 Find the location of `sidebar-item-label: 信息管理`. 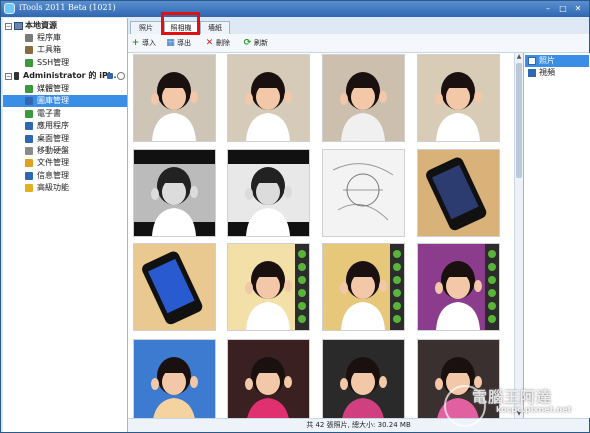

sidebar-item-label: 信息管理 is located at coordinates (53, 175).